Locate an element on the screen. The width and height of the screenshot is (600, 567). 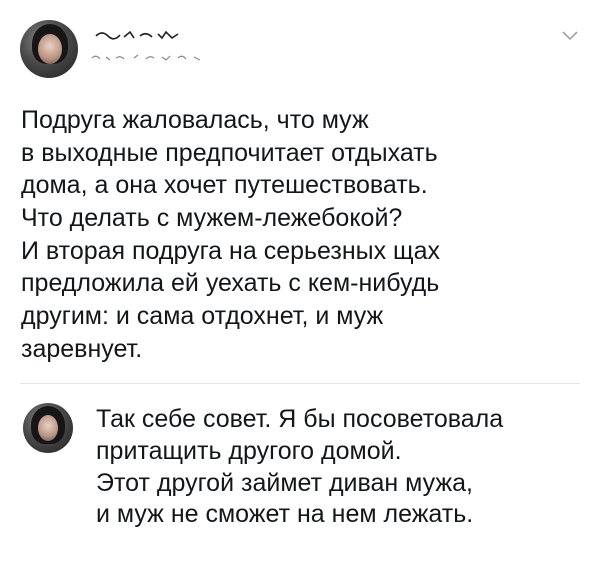
author-name-obscured is located at coordinates (139, 35).